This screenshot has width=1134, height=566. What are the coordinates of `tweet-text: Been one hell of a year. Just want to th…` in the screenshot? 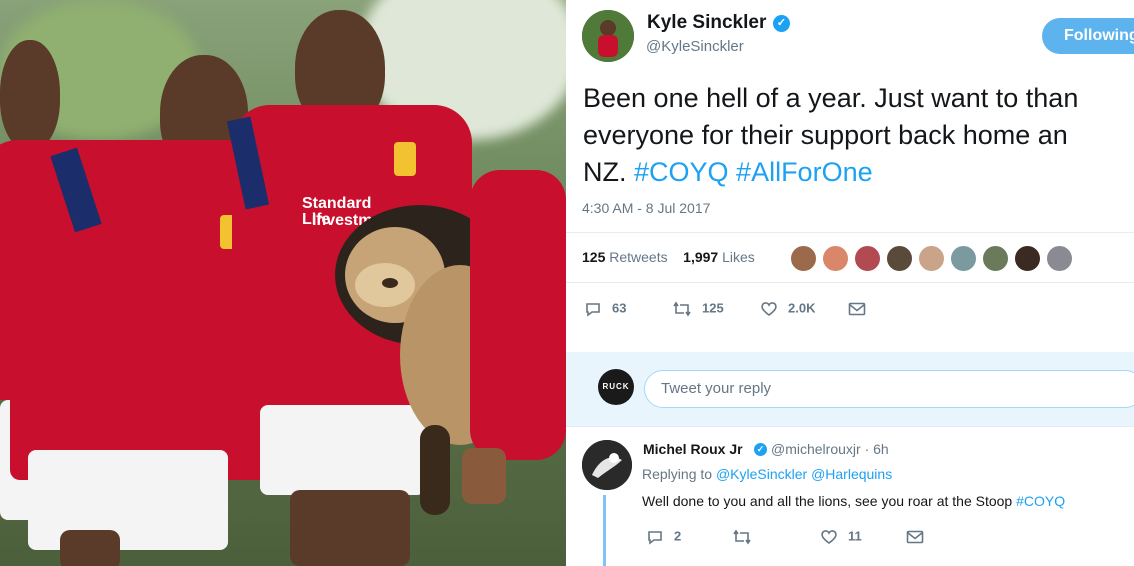 It's located at (858, 135).